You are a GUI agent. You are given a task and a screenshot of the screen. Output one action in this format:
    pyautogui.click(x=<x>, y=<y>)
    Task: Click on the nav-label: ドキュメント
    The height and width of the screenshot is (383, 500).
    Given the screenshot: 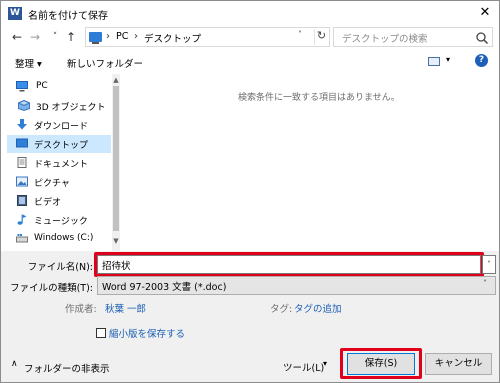 What is the action you would take?
    pyautogui.click(x=61, y=165)
    